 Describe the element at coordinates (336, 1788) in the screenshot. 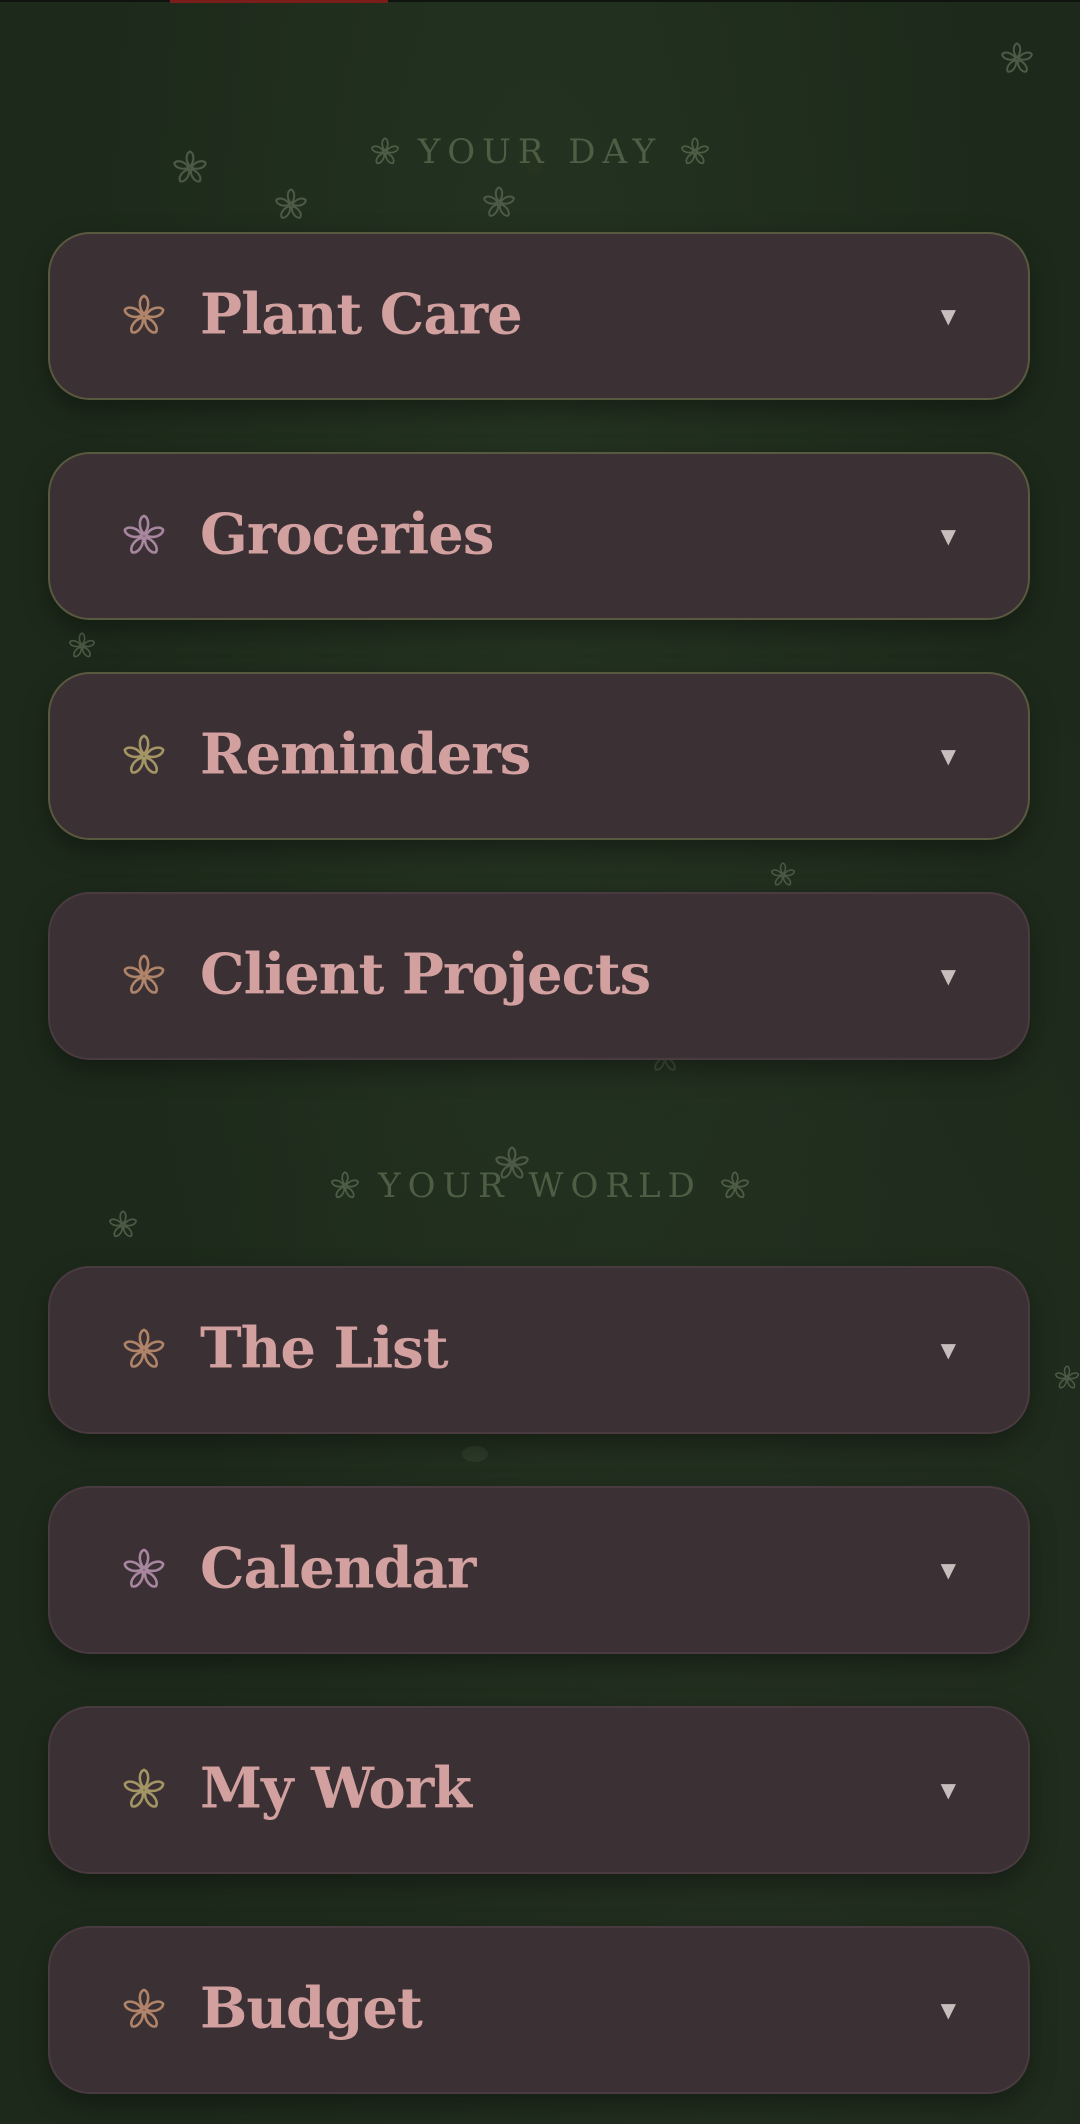

I see `card-label: My Work` at that location.